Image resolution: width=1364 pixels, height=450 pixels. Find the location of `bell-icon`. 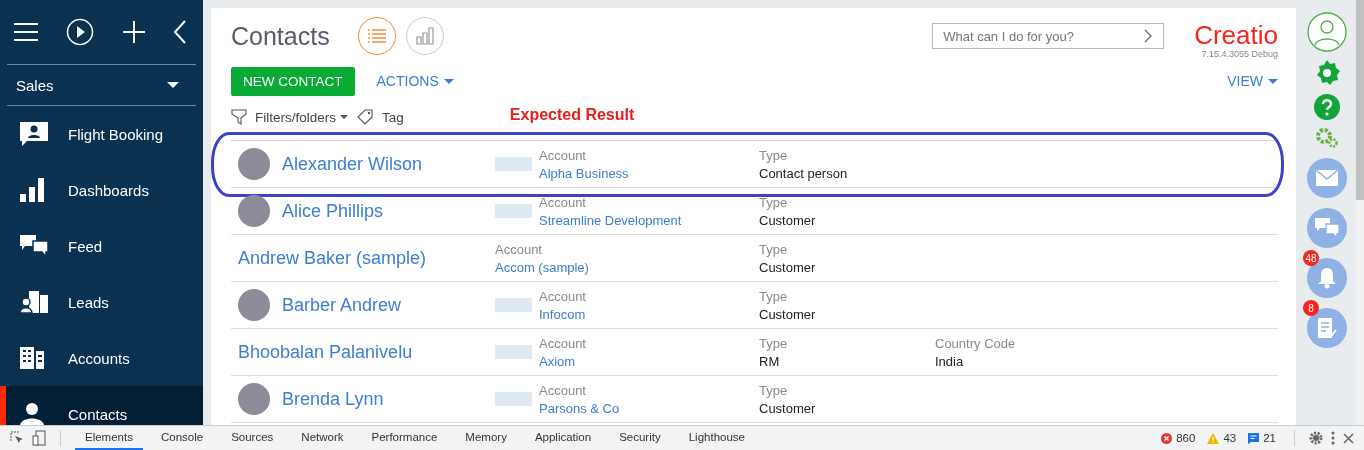

bell-icon is located at coordinates (1327, 278).